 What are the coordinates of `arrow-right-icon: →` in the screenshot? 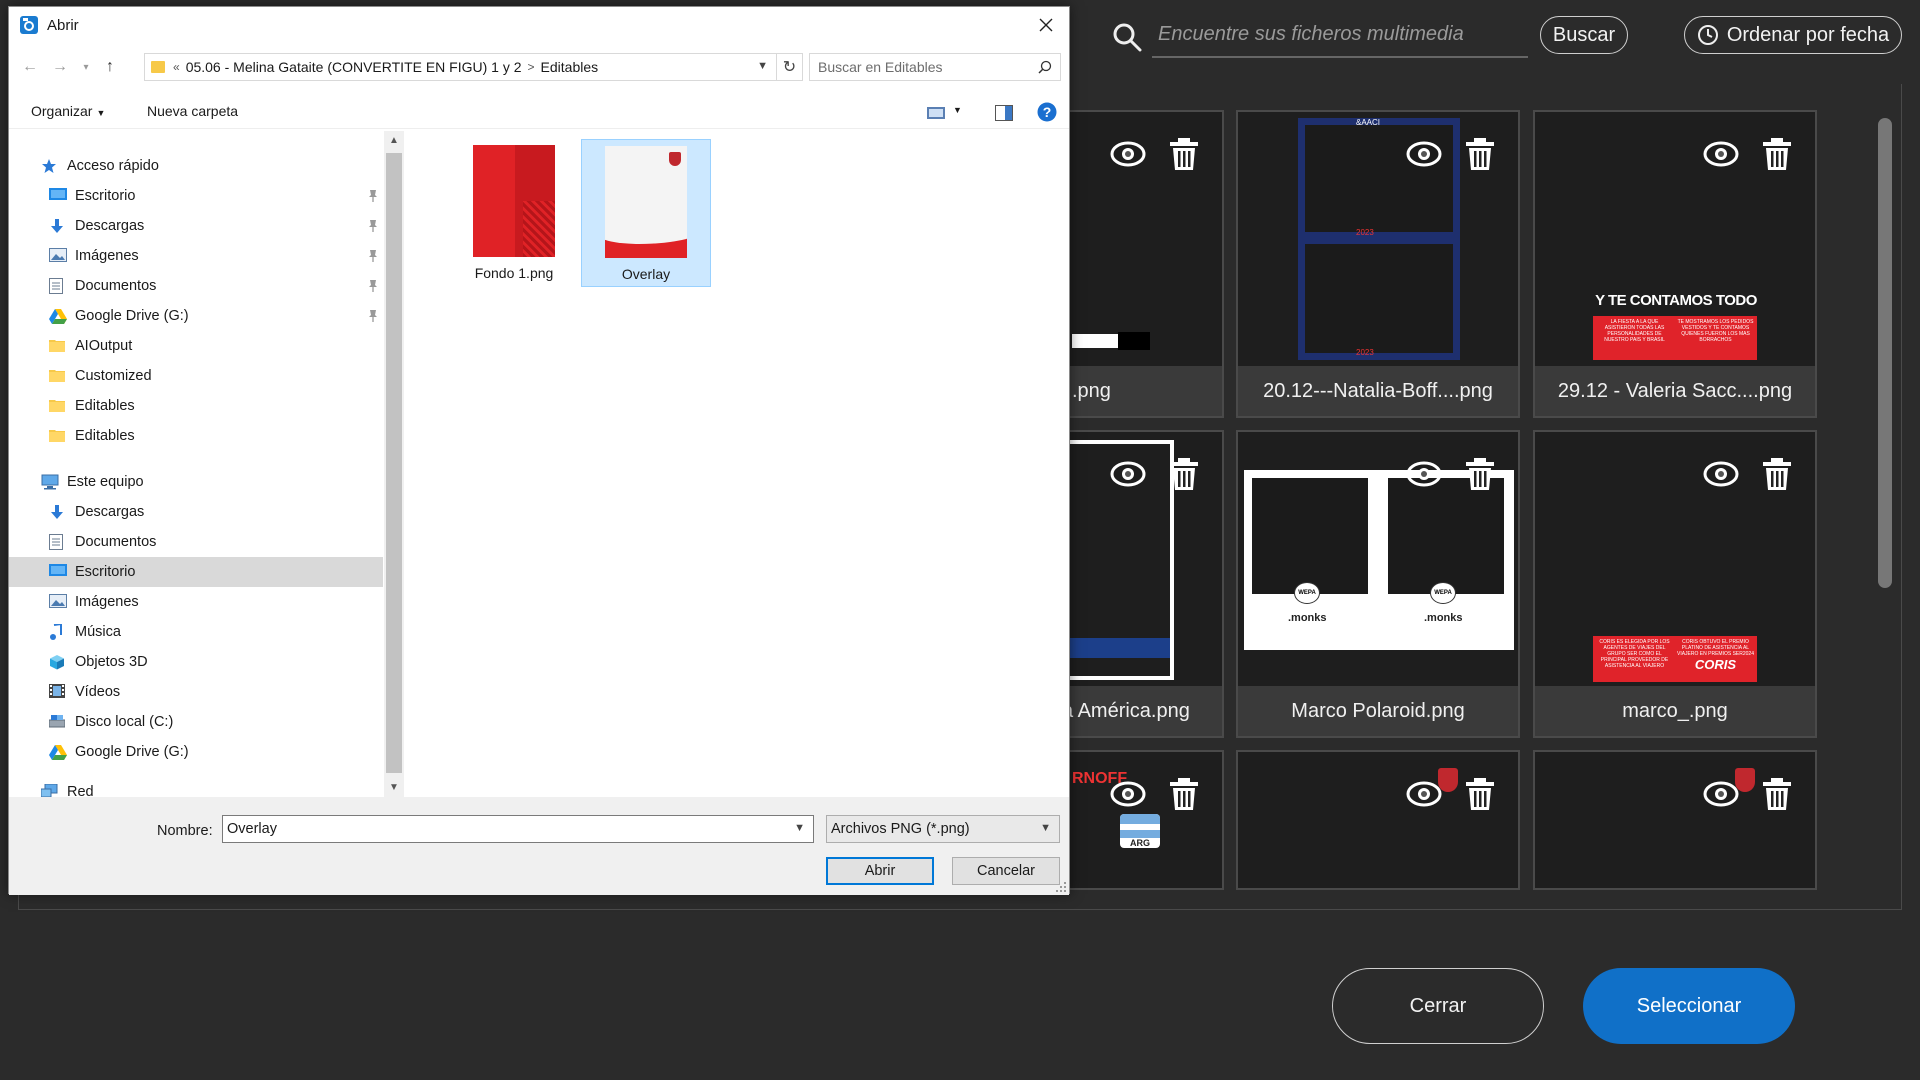 It's located at (60, 66).